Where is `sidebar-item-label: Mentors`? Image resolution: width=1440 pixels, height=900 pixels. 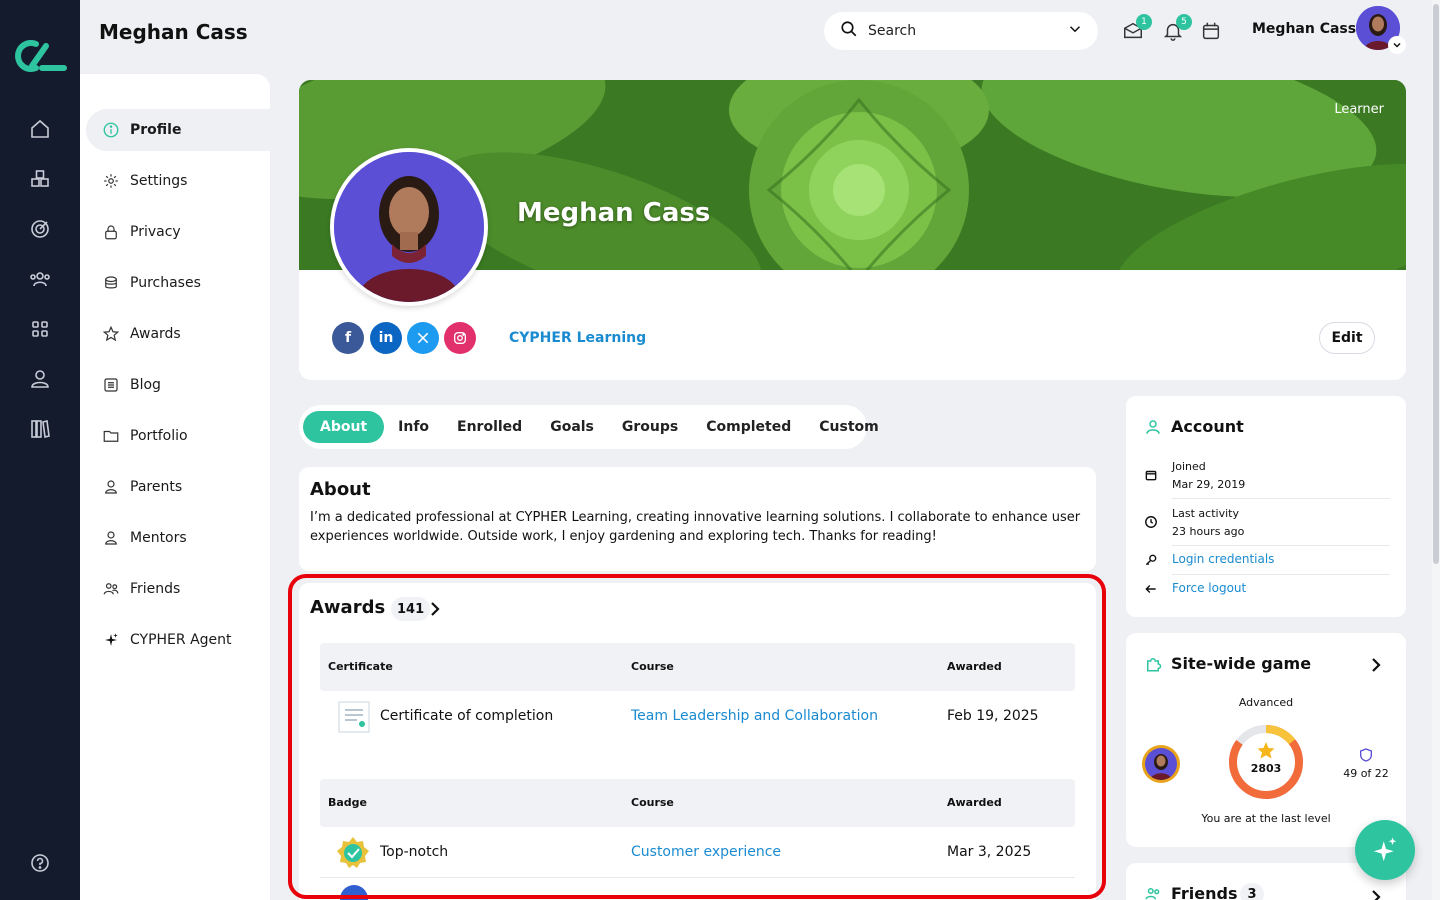
sidebar-item-label: Mentors is located at coordinates (158, 538).